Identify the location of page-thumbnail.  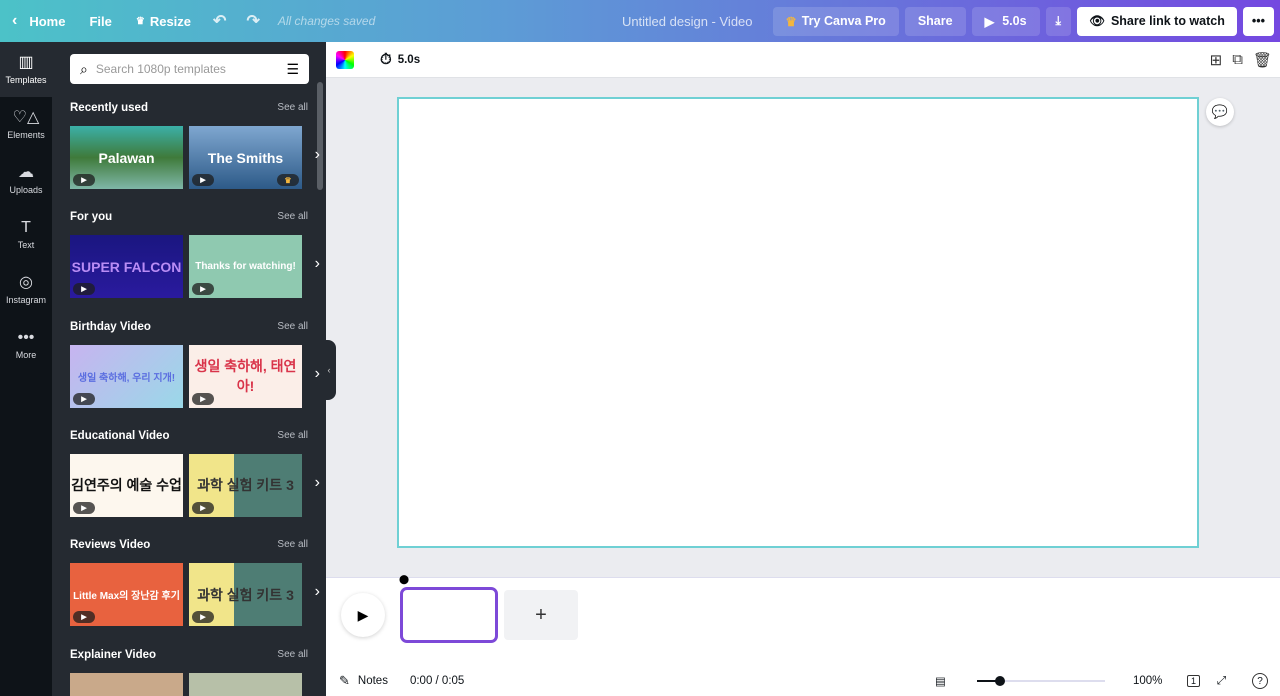
(449, 615).